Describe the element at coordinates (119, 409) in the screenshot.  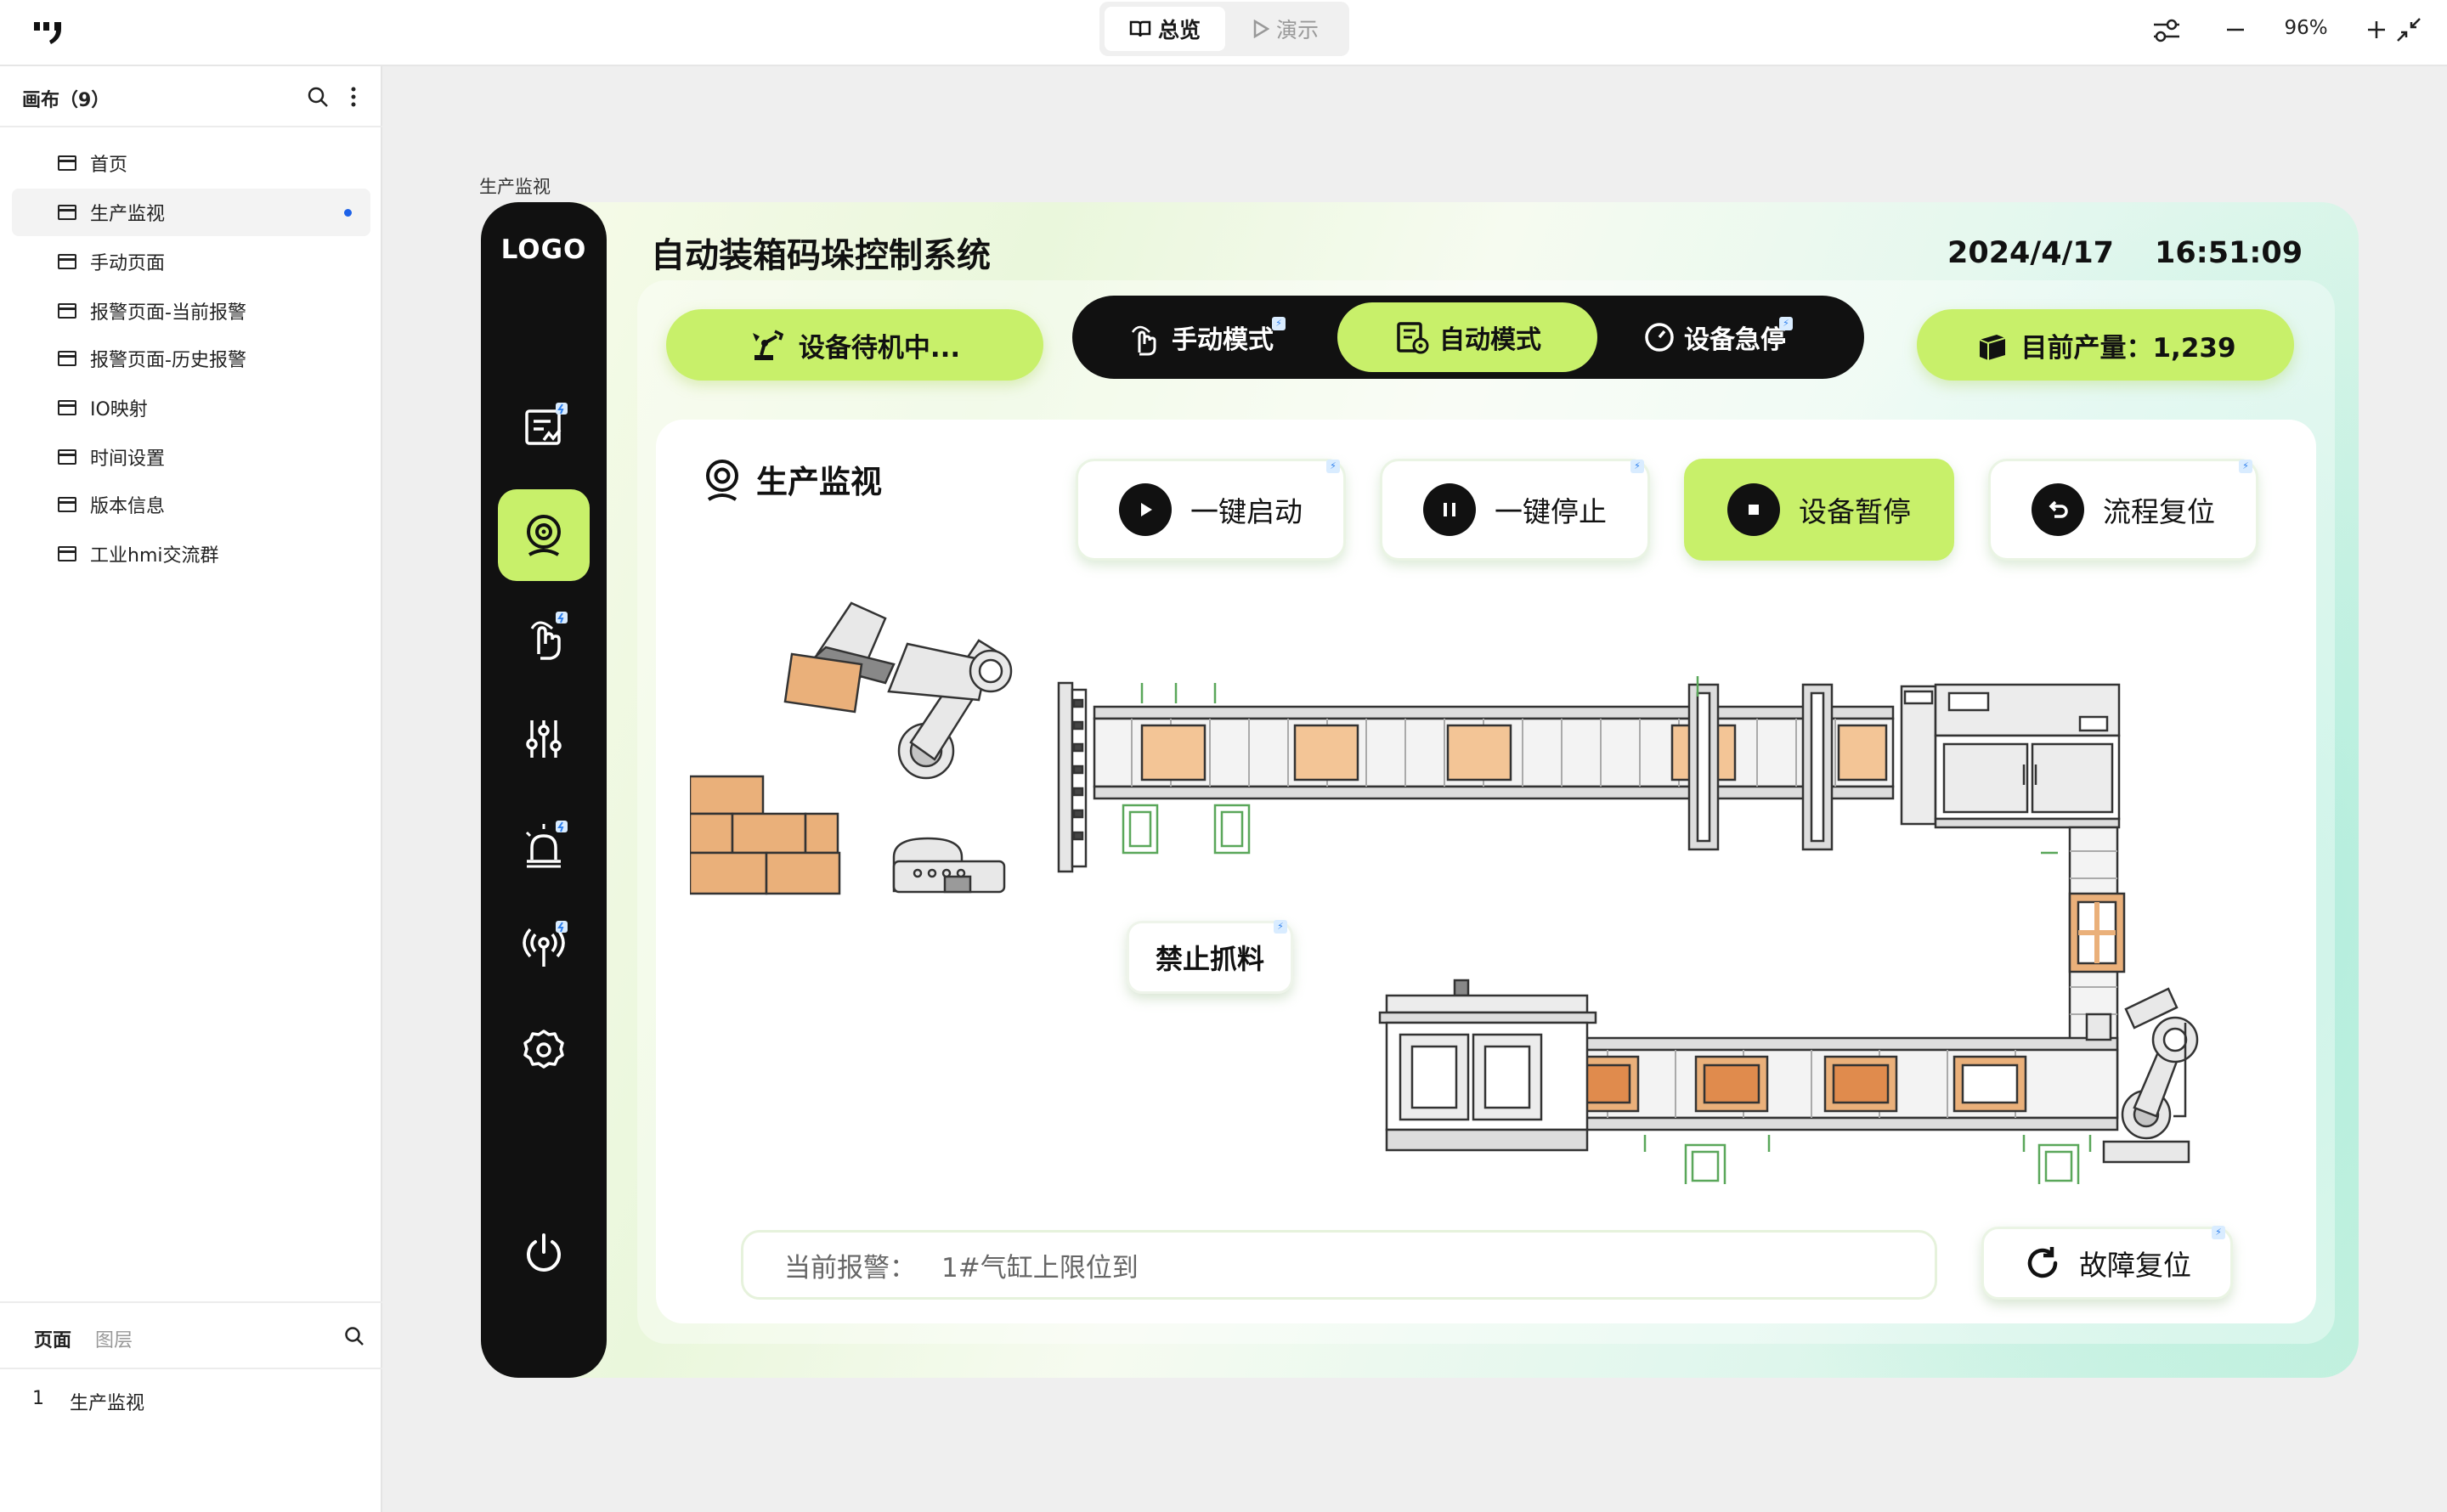
I see `page-label: IO映射` at that location.